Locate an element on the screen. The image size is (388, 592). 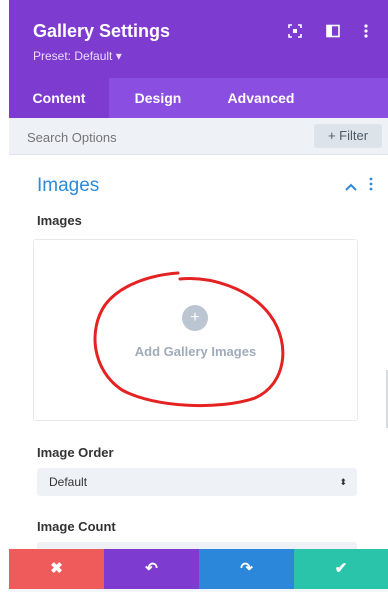
select-arrows-icon: ⬍ is located at coordinates (343, 482).